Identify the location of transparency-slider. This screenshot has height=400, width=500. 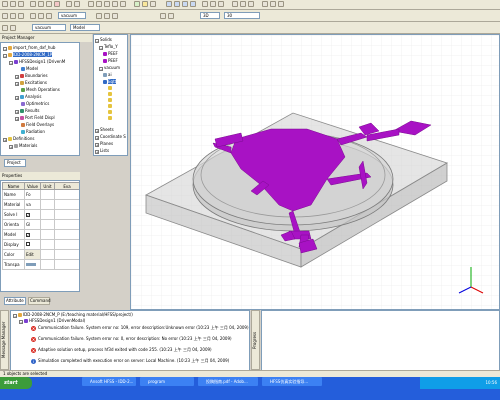
(31, 264).